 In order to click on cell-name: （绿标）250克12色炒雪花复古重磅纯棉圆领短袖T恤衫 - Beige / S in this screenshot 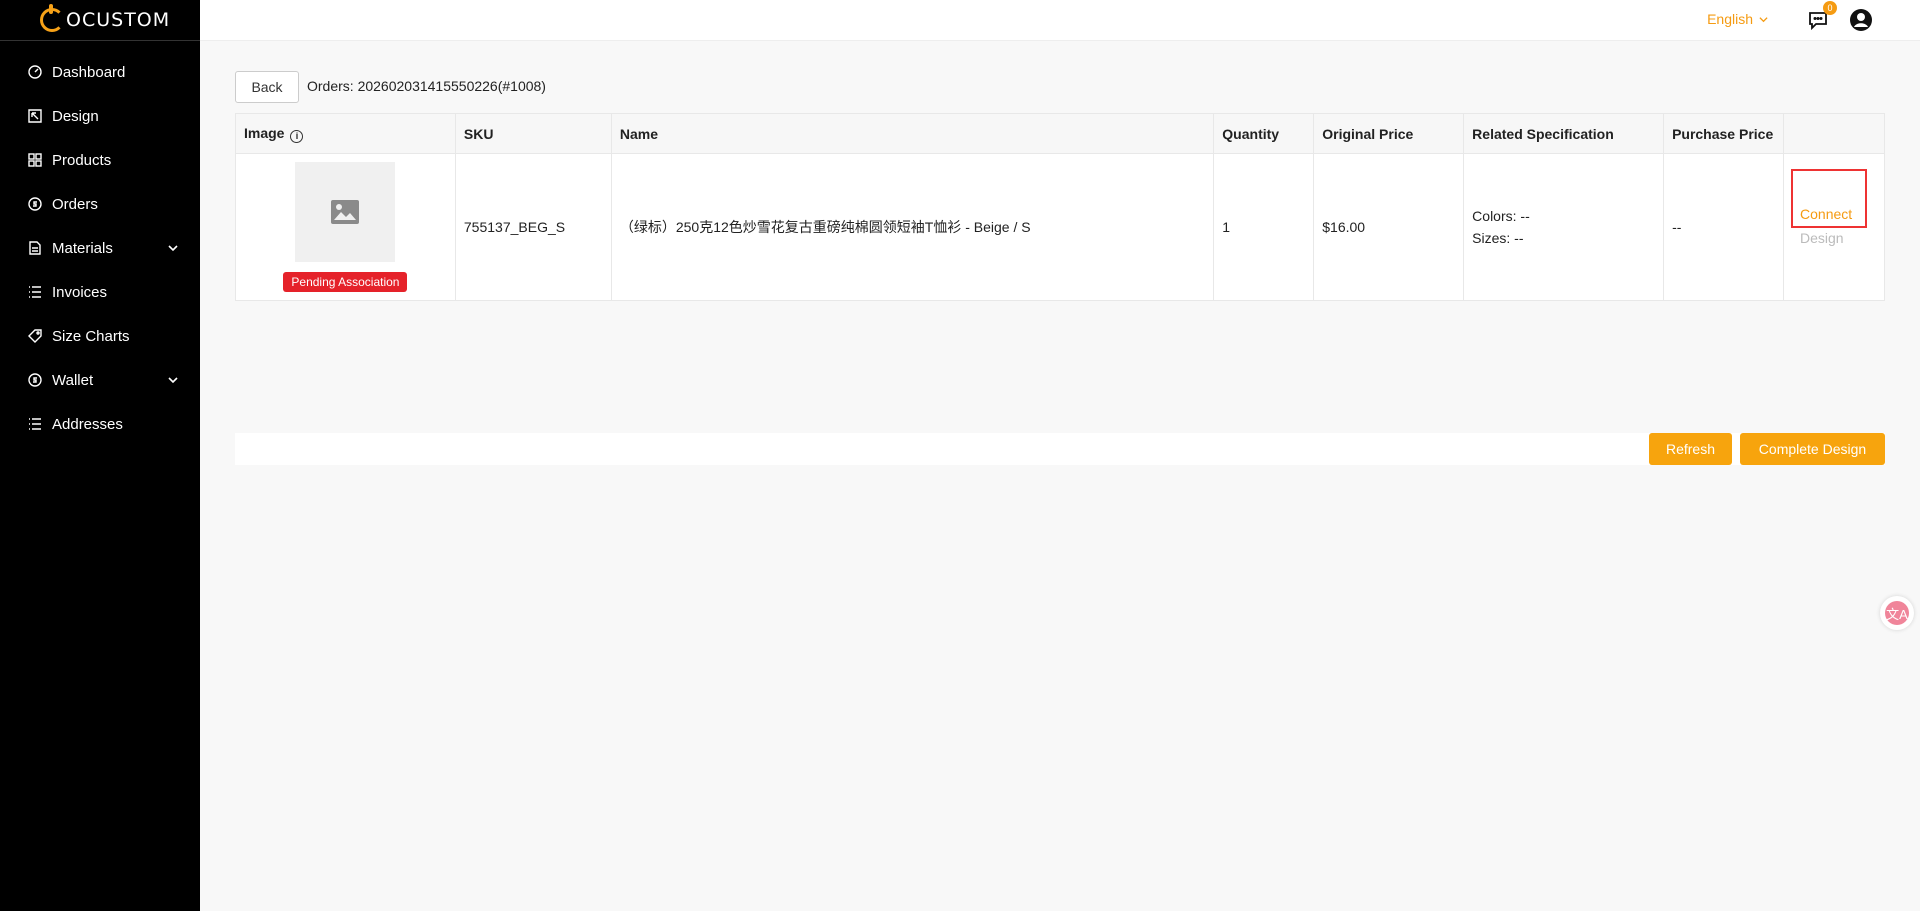, I will do `click(912, 227)`.